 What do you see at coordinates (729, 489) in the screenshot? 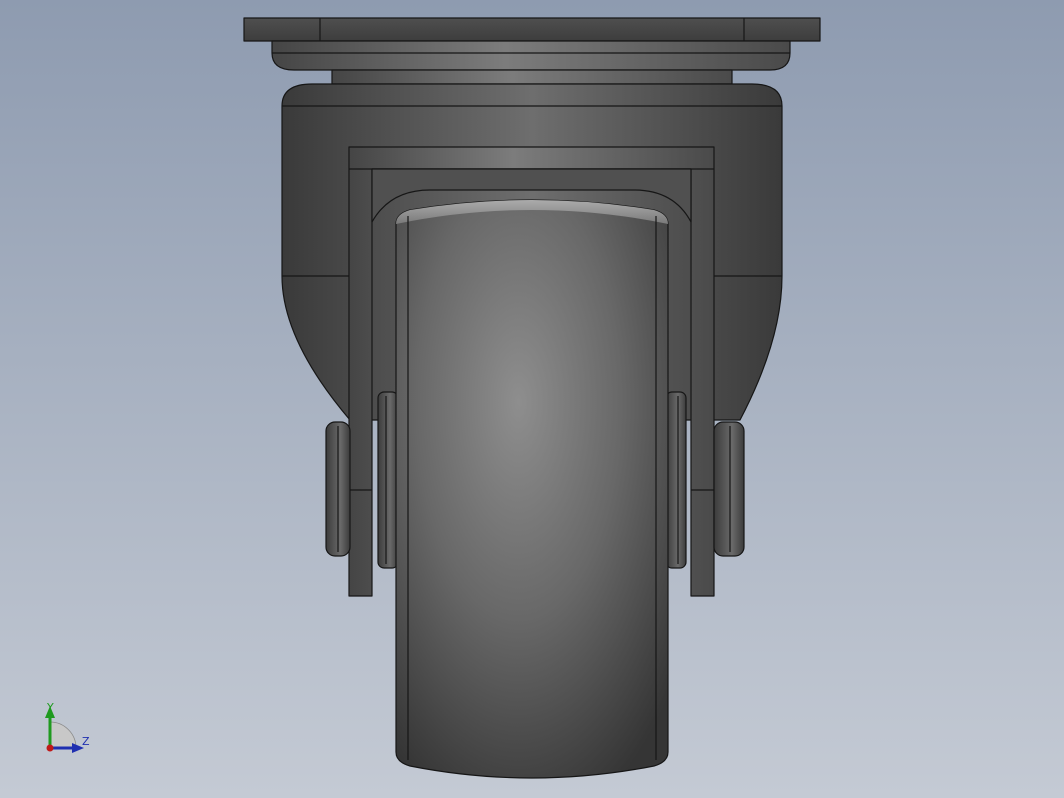
I see `axle-nut-right` at bounding box center [729, 489].